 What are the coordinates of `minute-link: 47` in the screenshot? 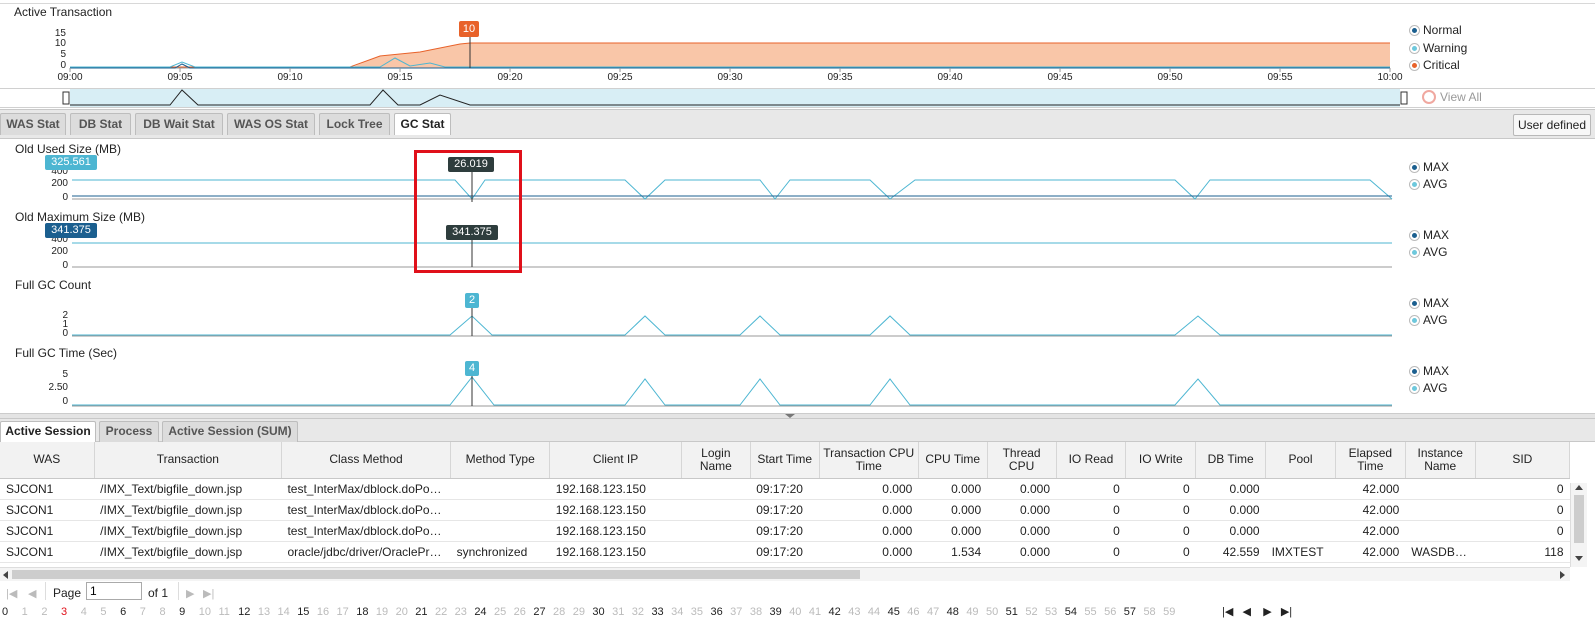 It's located at (933, 612).